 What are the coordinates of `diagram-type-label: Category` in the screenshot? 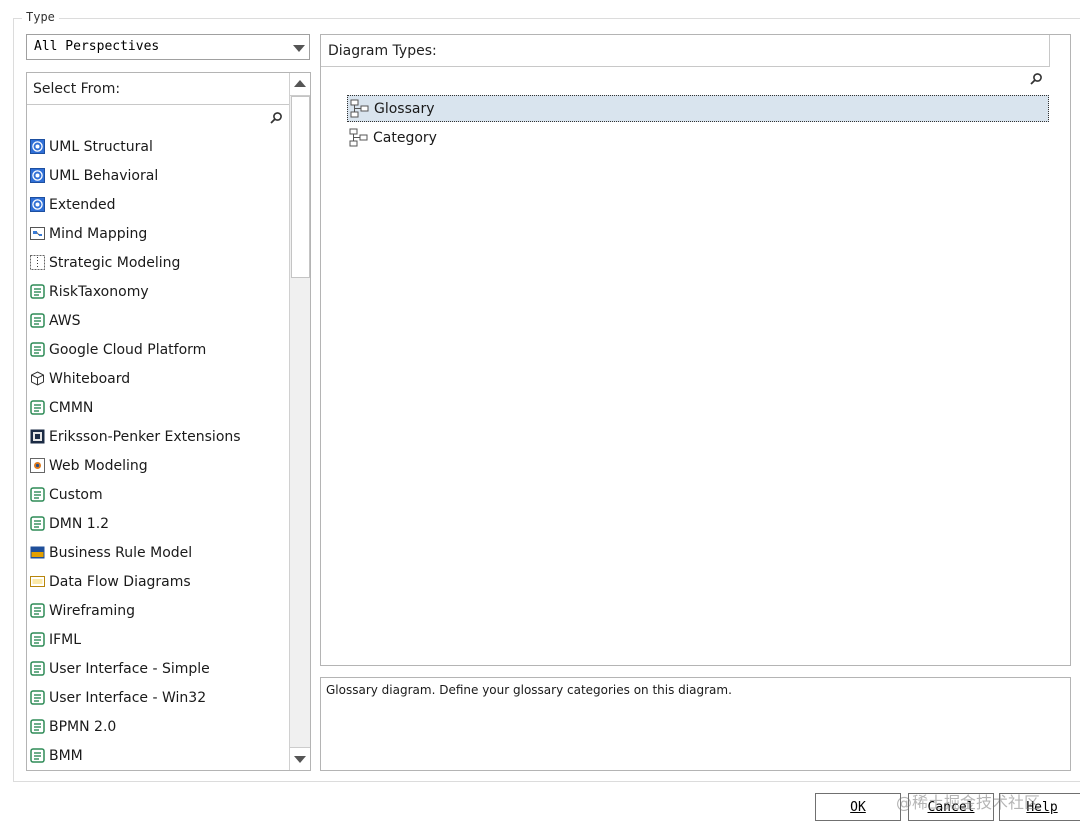 It's located at (405, 137).